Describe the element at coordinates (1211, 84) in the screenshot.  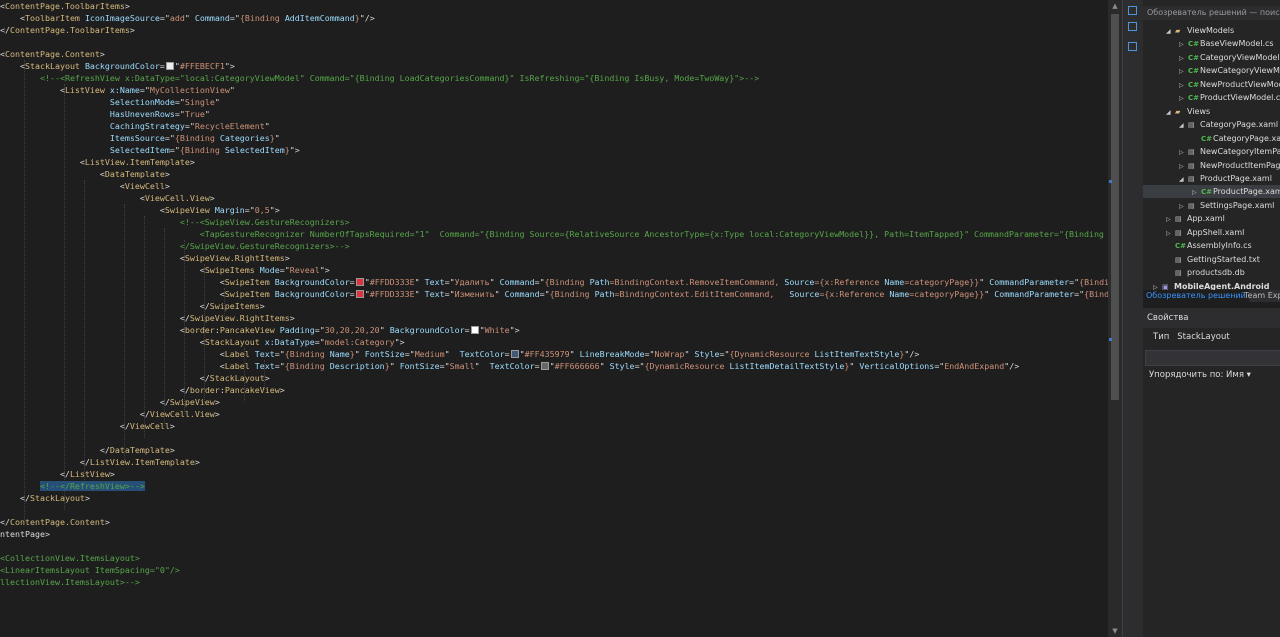
I see `tree-item: ▷C#NewProductViewModel.cs` at that location.